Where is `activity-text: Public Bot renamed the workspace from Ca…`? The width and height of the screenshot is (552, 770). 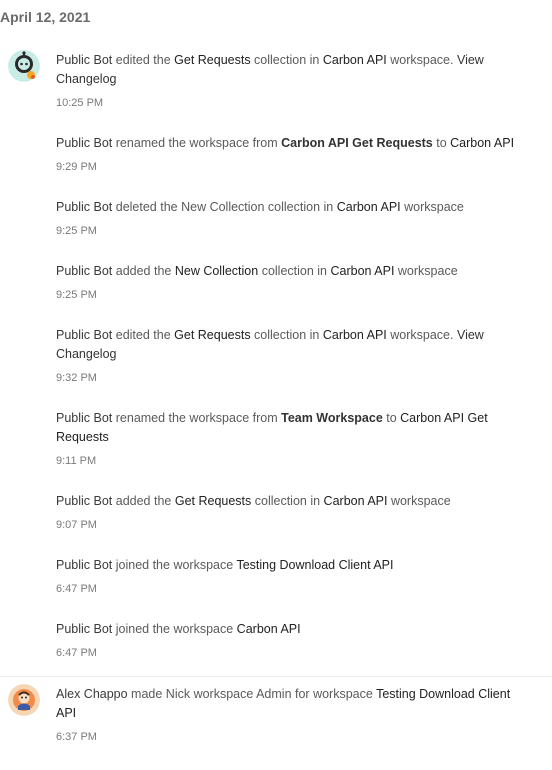
activity-text: Public Bot renamed the workspace from Ca… is located at coordinates (292, 143).